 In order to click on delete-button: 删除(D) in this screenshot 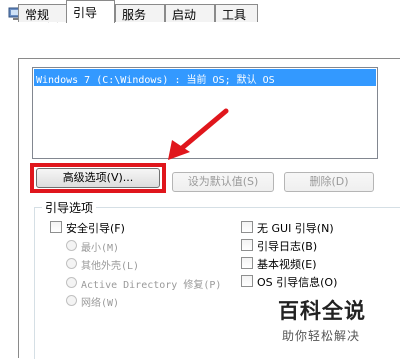, I will do `click(329, 182)`.